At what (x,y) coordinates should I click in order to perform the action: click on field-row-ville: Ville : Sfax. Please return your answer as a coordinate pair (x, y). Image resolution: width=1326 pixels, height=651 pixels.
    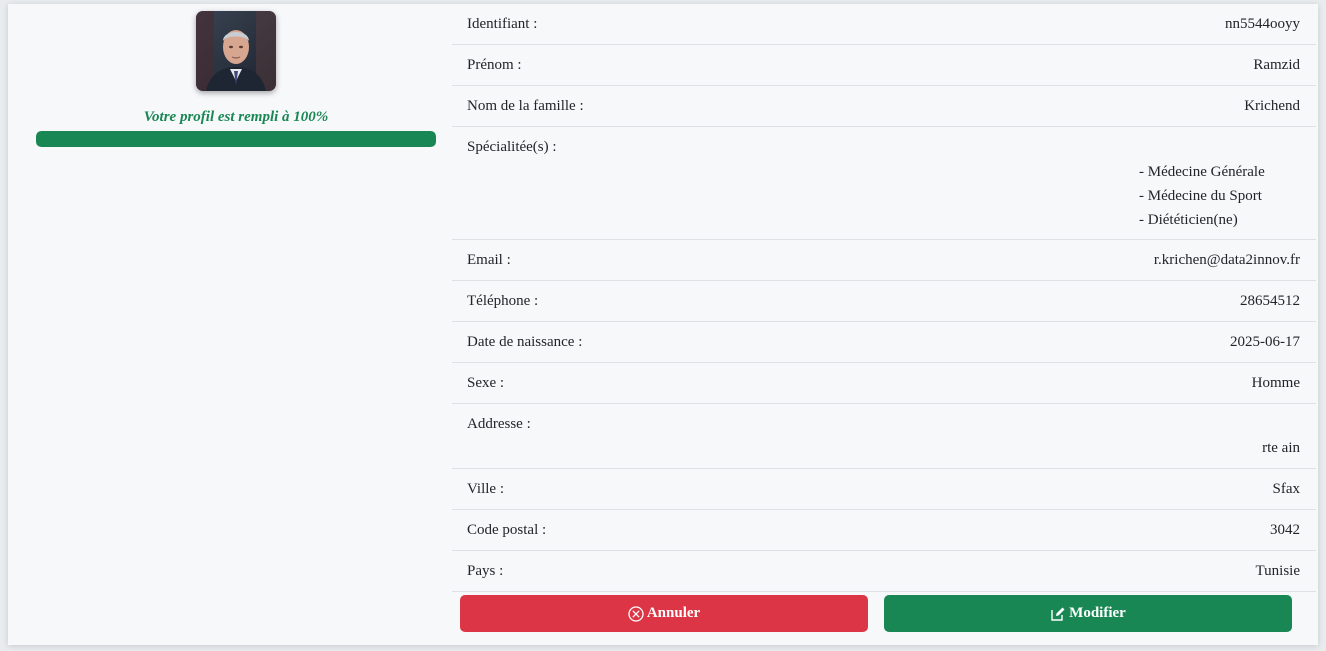
    Looking at the image, I should click on (884, 489).